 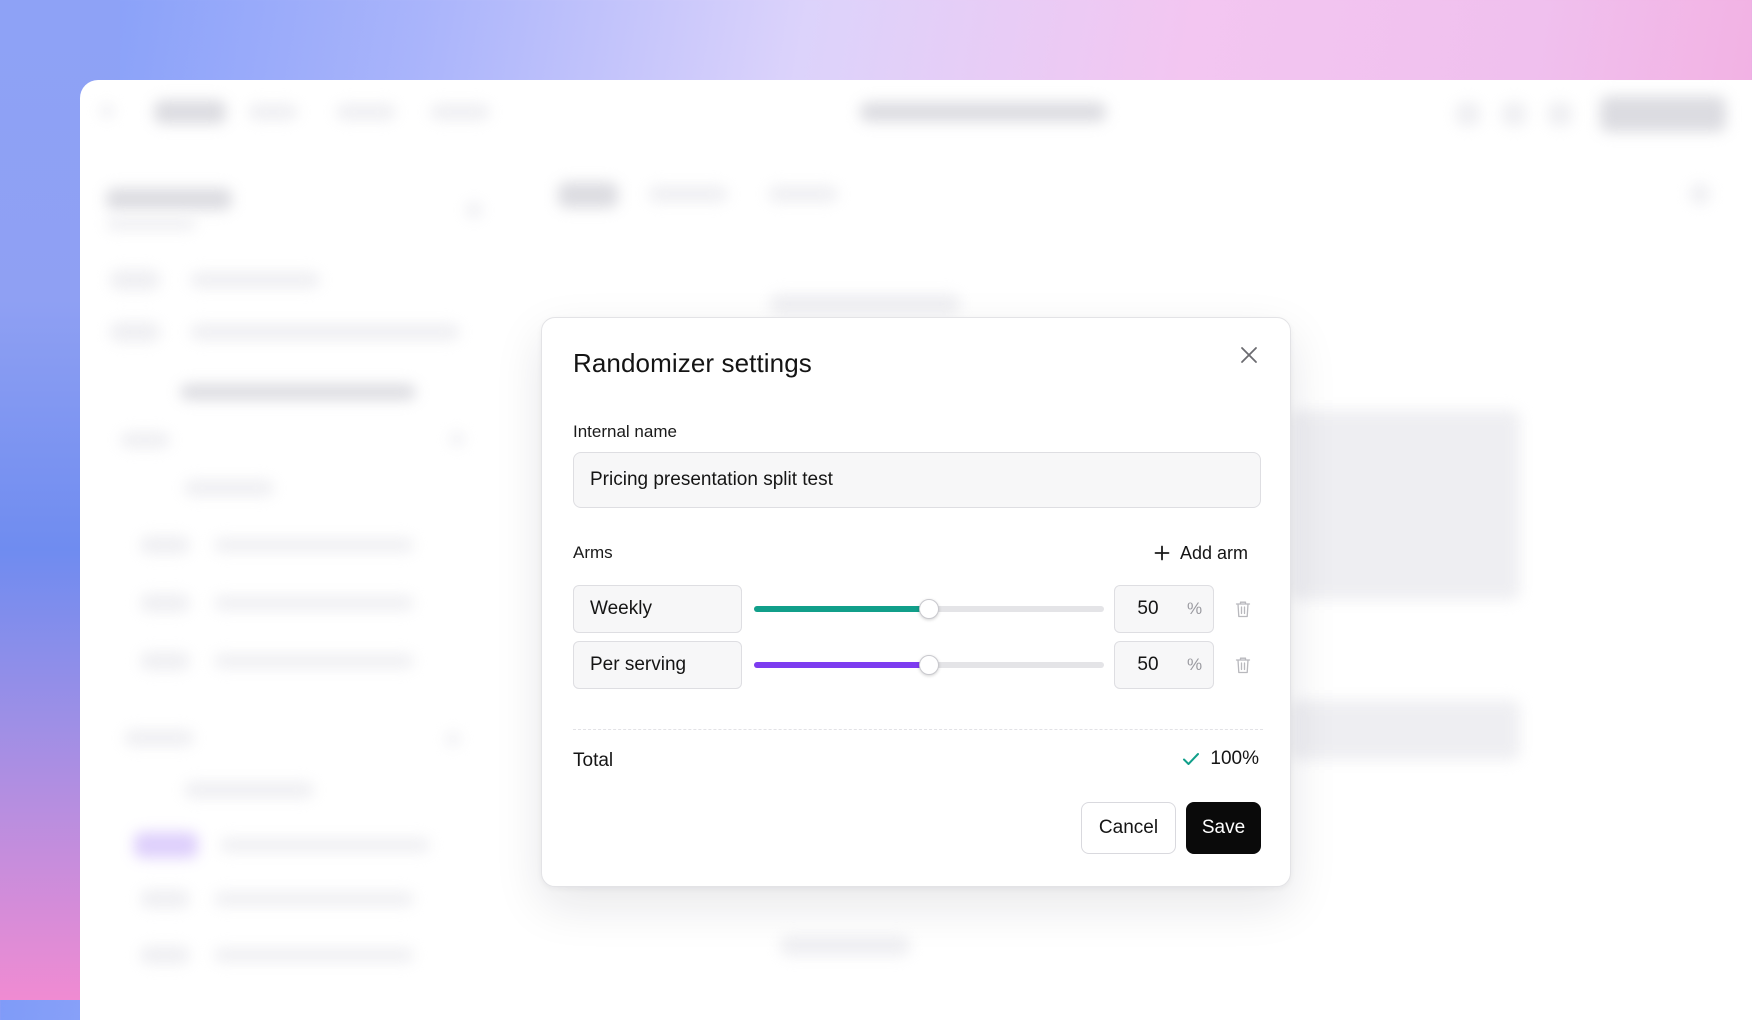 What do you see at coordinates (918, 729) in the screenshot?
I see `divider` at bounding box center [918, 729].